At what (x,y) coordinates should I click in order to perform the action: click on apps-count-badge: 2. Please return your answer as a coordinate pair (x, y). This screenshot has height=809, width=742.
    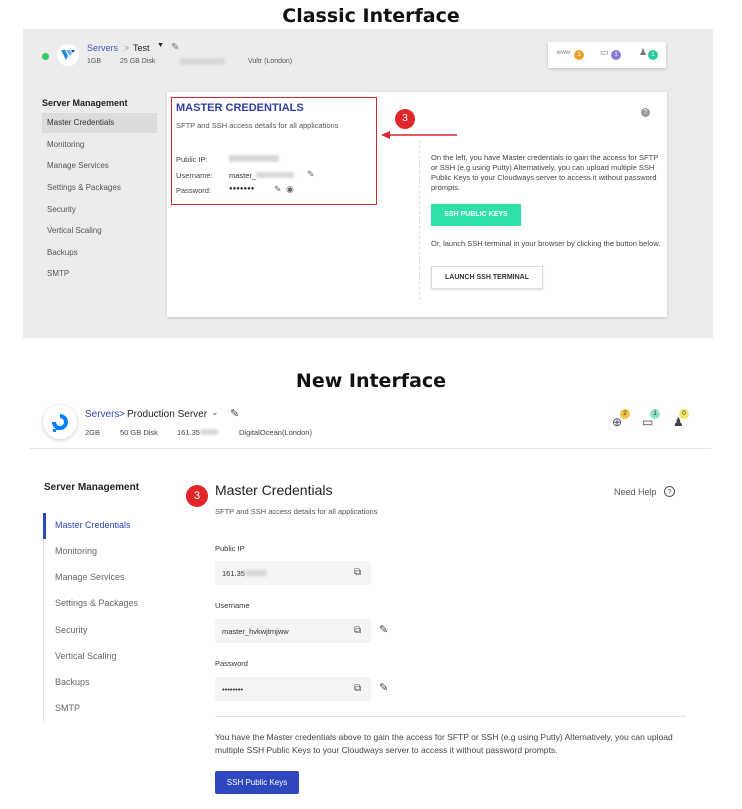
    Looking at the image, I should click on (625, 414).